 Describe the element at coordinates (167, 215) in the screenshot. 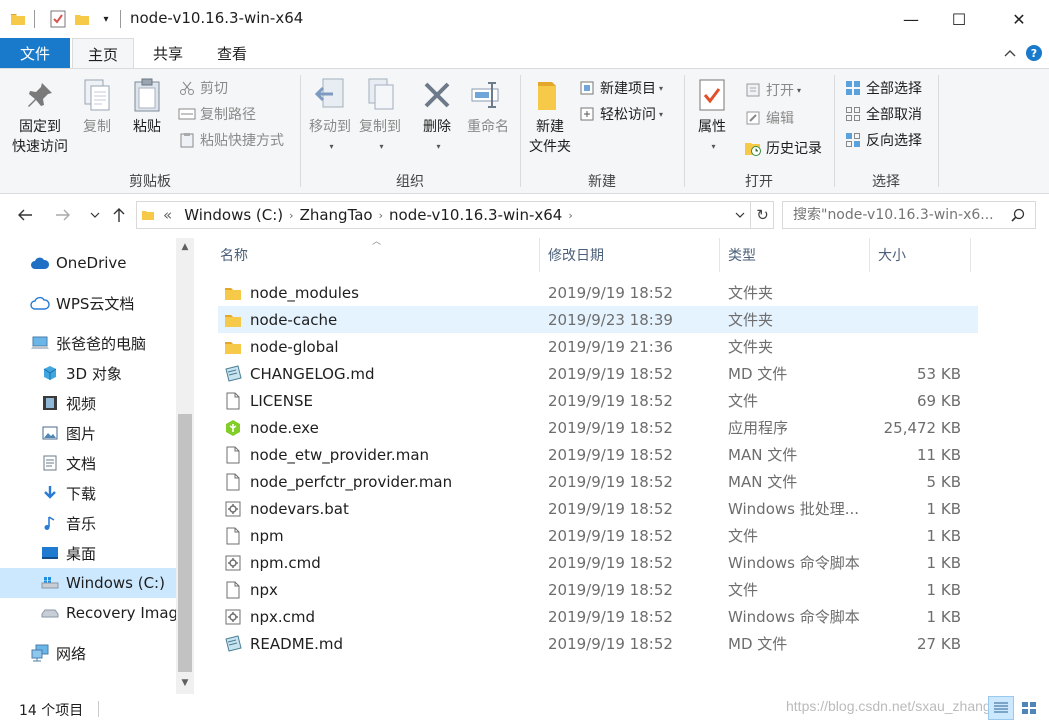

I see `breadcrumb-overflow: «` at that location.